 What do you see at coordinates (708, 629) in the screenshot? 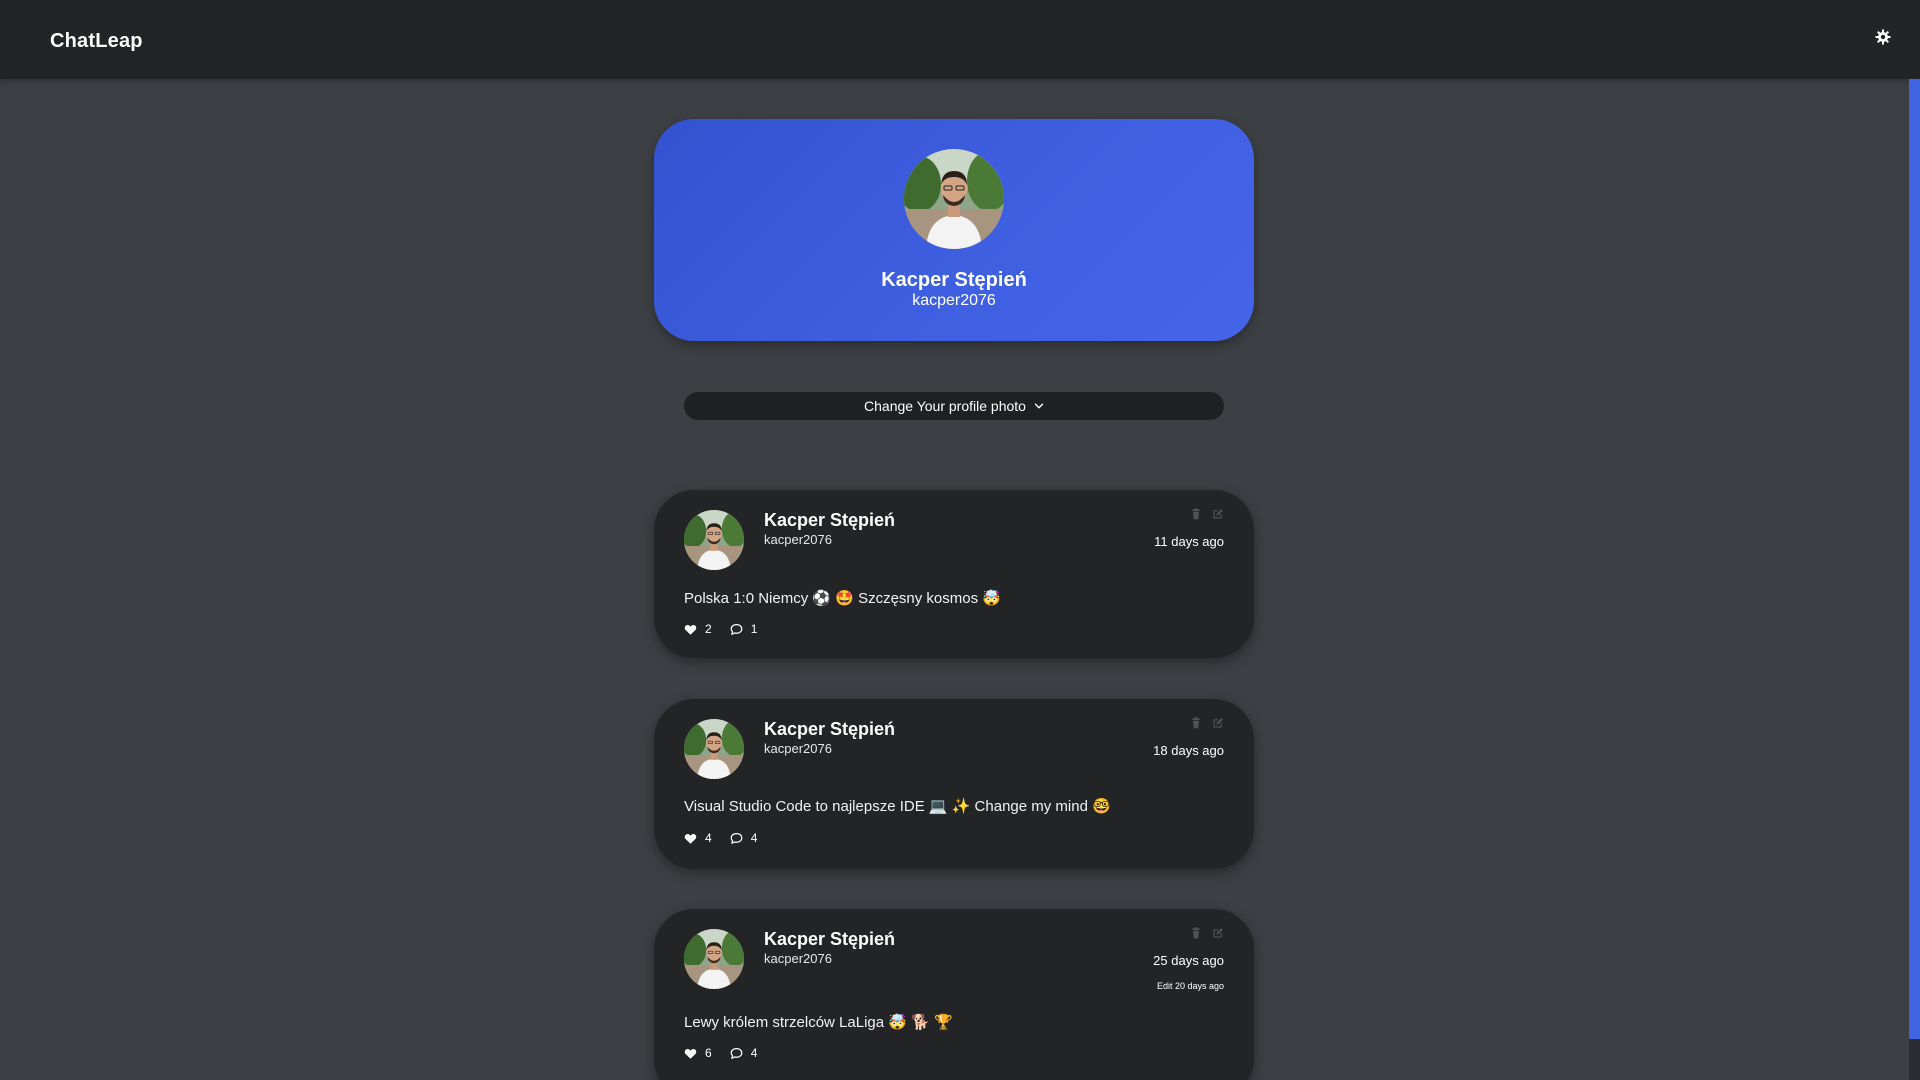
I see `like-count: 2` at bounding box center [708, 629].